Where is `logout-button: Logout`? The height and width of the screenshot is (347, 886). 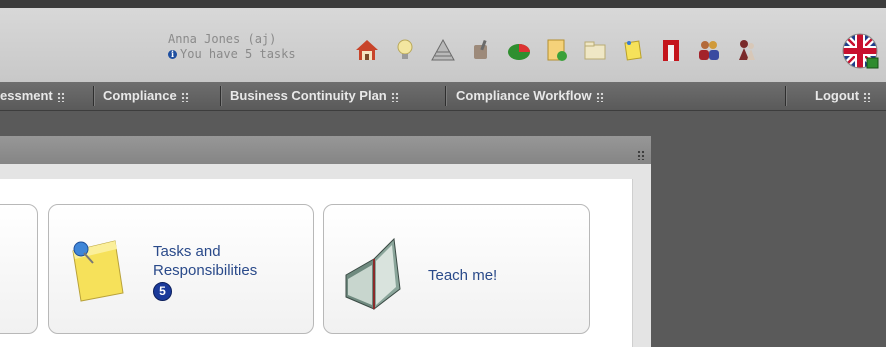
logout-button: Logout is located at coordinates (843, 96).